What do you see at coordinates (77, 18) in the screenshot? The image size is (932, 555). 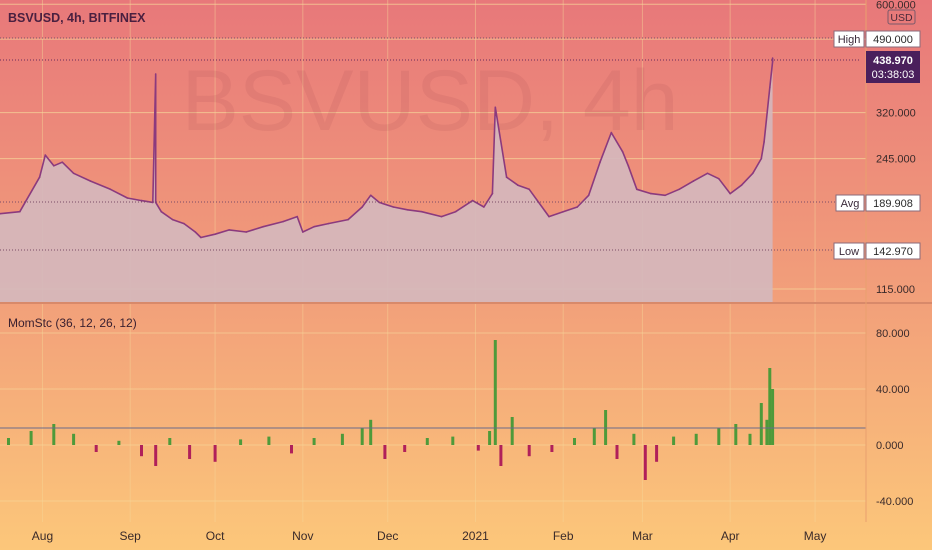 I see `symbol-title: BSVUSD, 4h, BITFINEX` at bounding box center [77, 18].